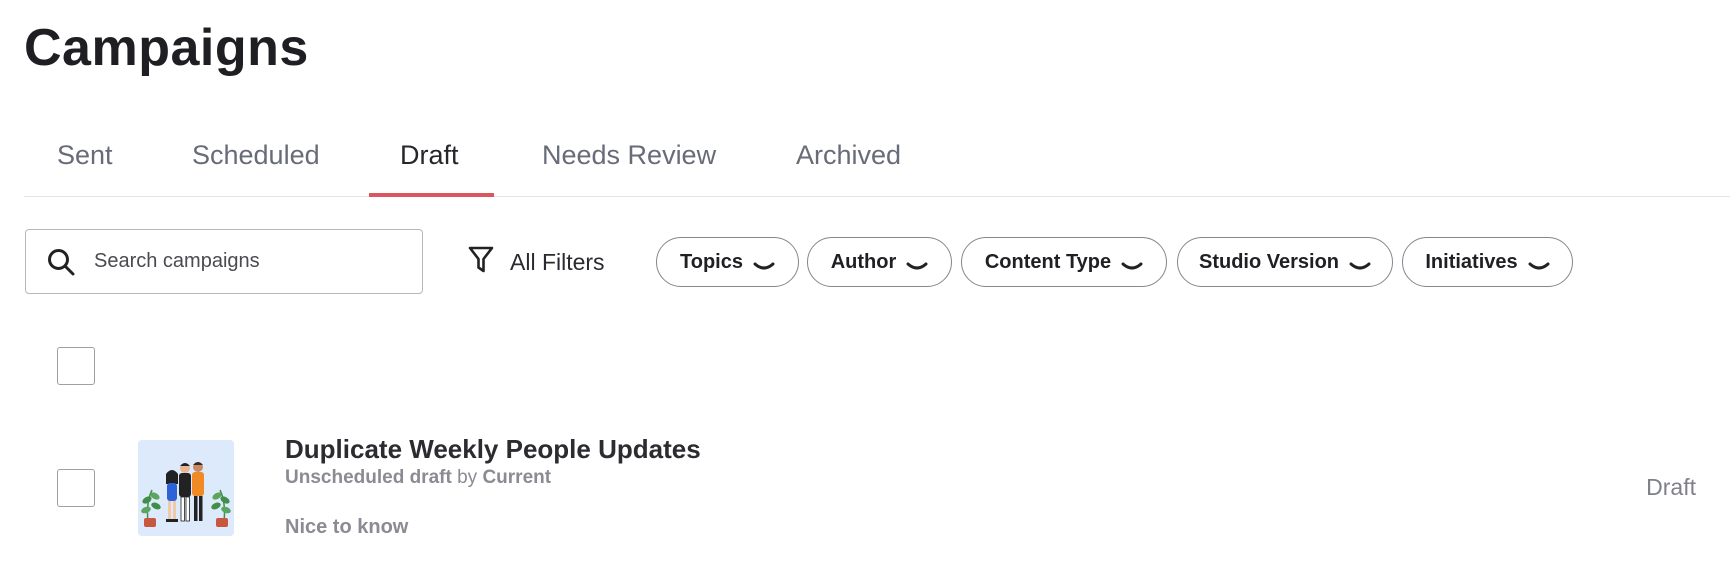 The height and width of the screenshot is (572, 1730). I want to click on tab-scheduled: Scheduled, so click(256, 155).